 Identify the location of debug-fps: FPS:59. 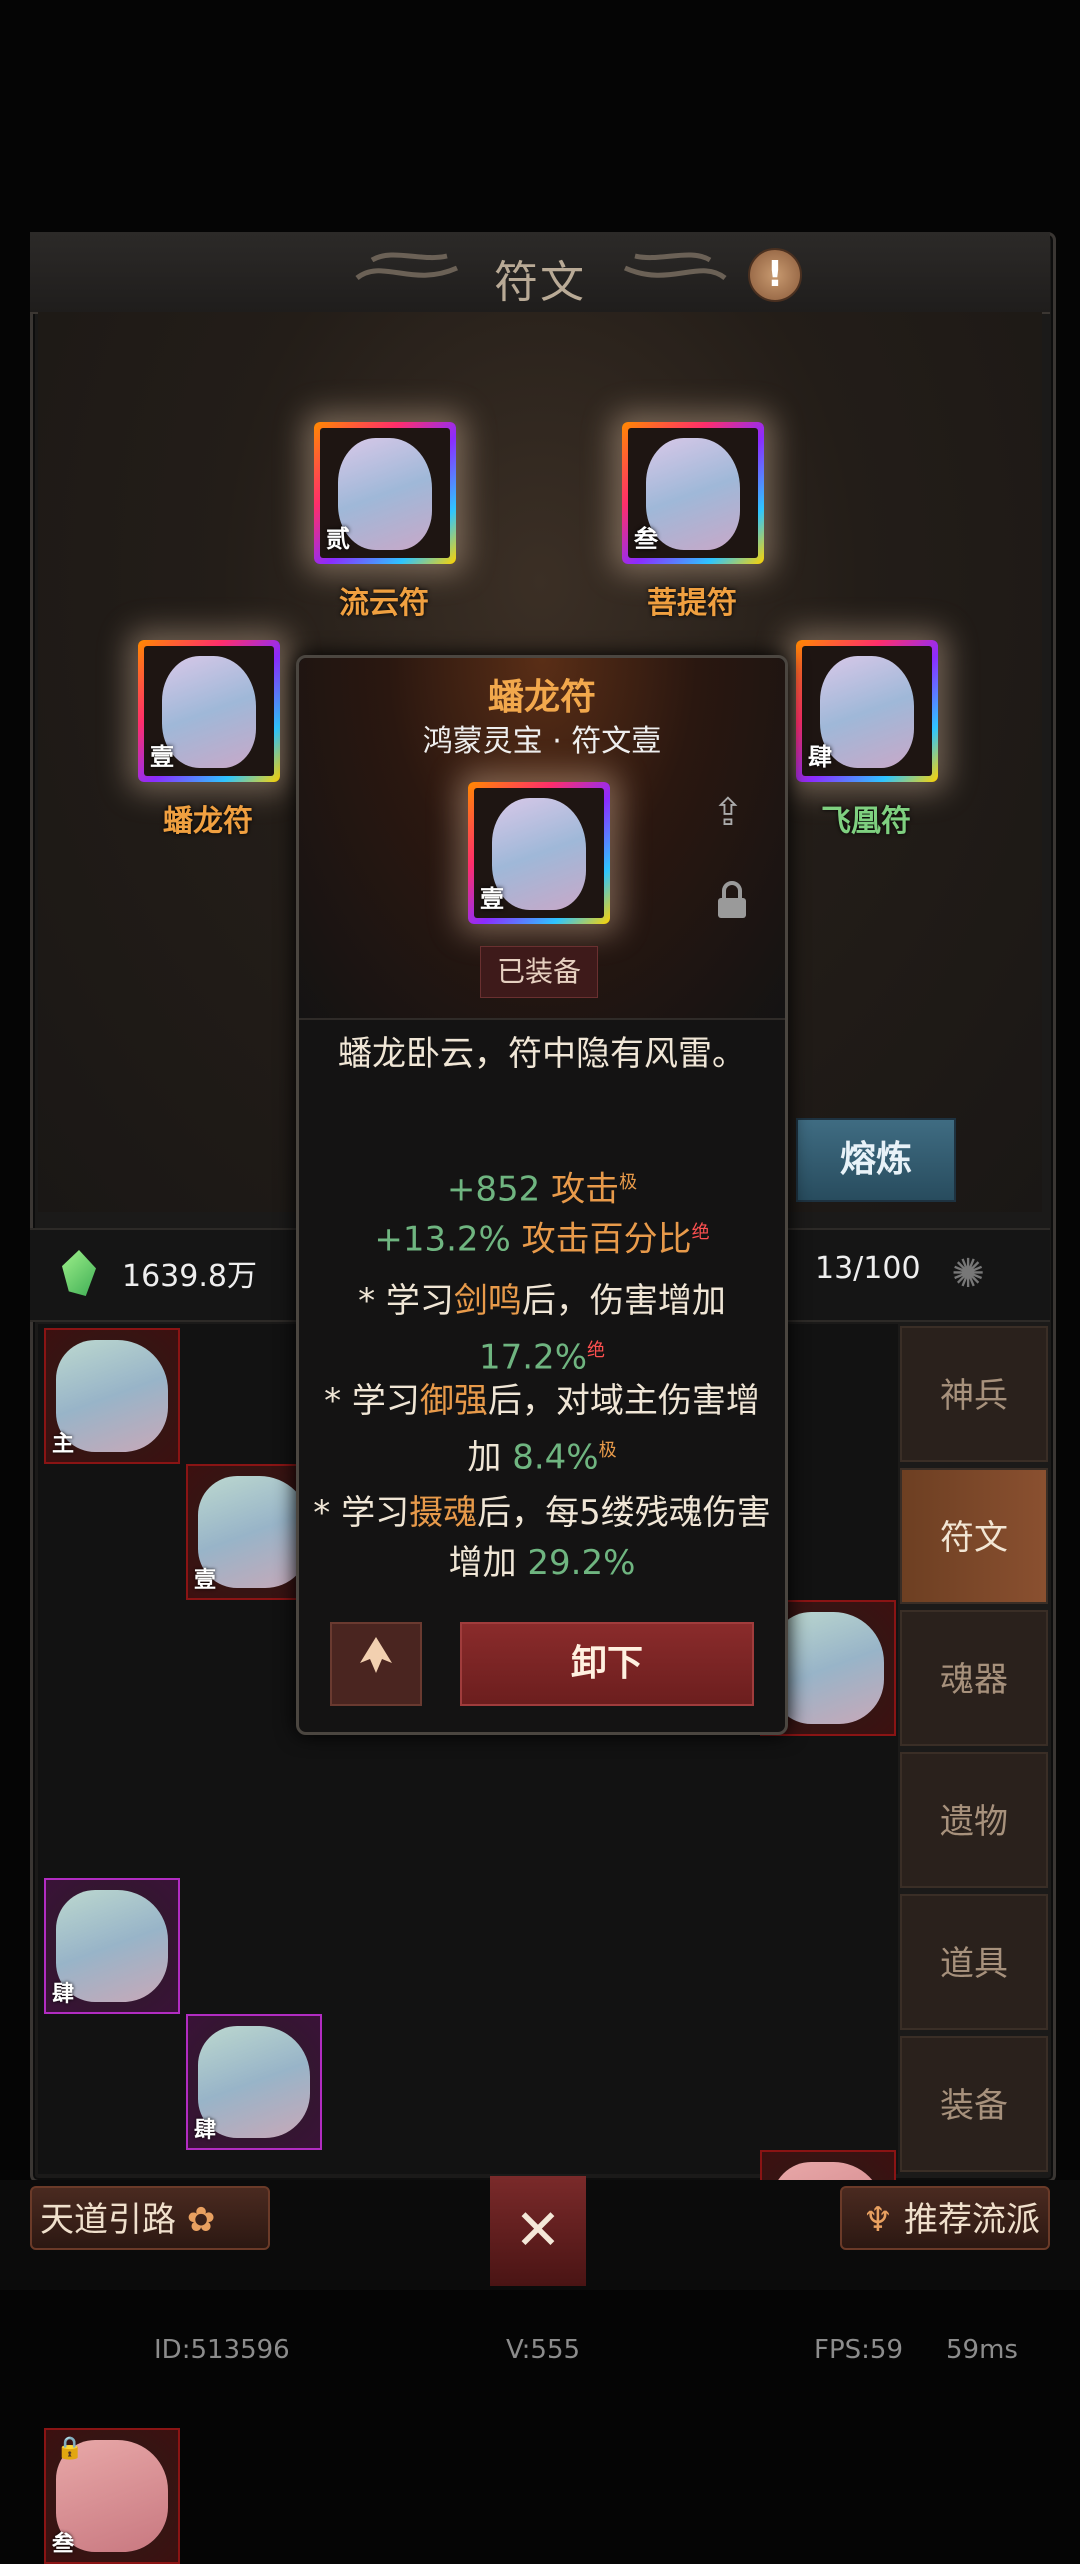
(858, 2350).